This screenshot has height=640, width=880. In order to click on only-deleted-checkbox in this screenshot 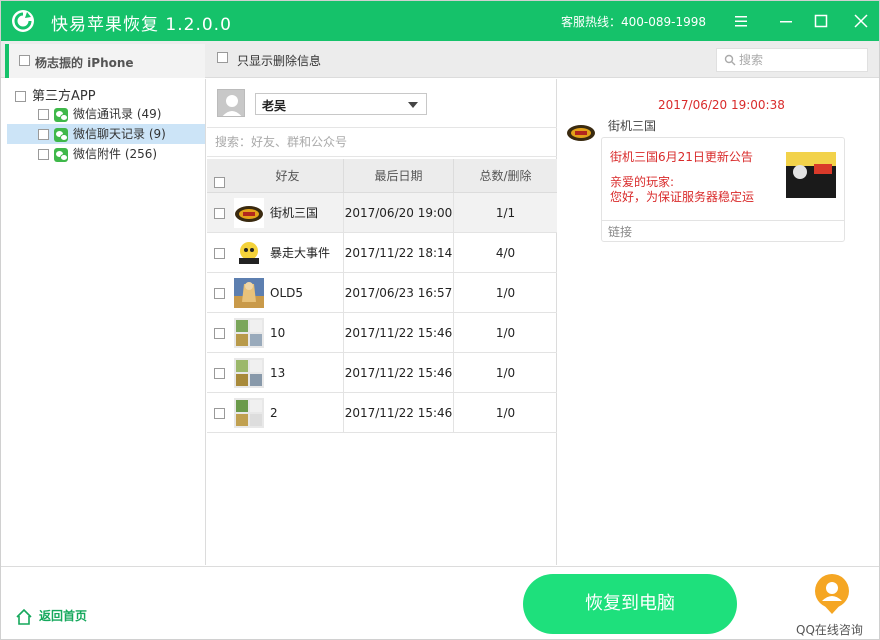, I will do `click(222, 57)`.